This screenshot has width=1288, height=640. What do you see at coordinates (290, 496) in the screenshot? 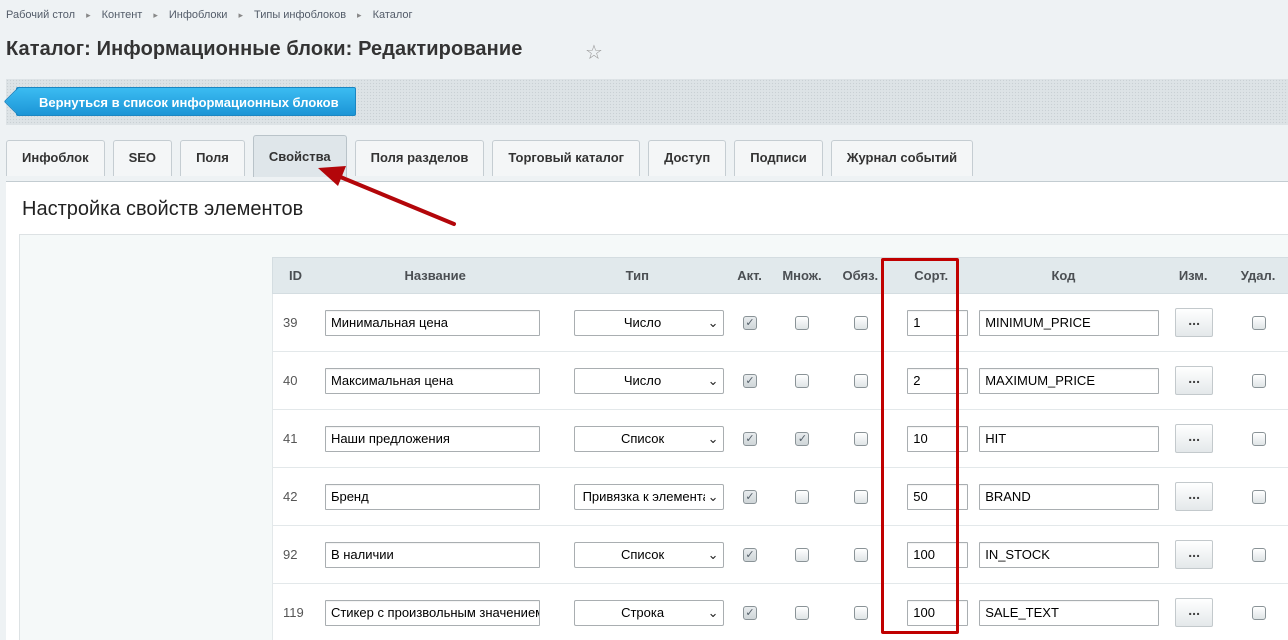
I see `row-id: 42` at bounding box center [290, 496].